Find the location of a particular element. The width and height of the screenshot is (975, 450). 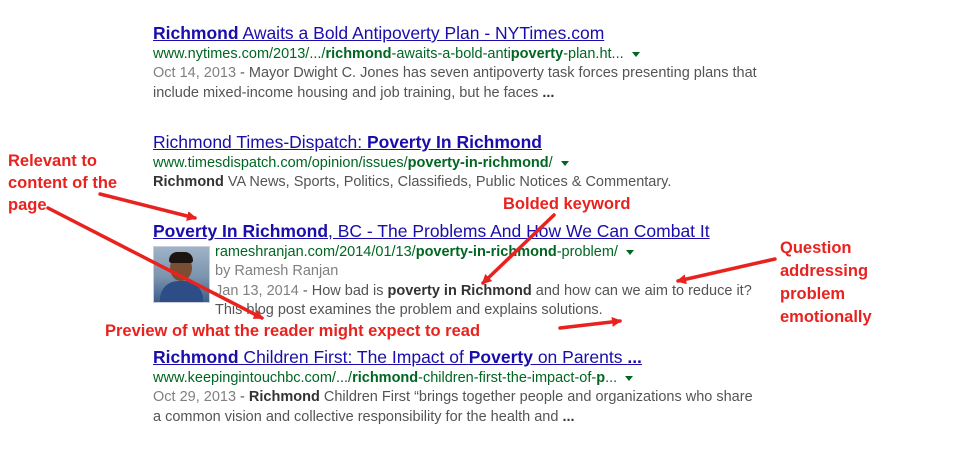

arrow-to-question is located at coordinates (726, 271).